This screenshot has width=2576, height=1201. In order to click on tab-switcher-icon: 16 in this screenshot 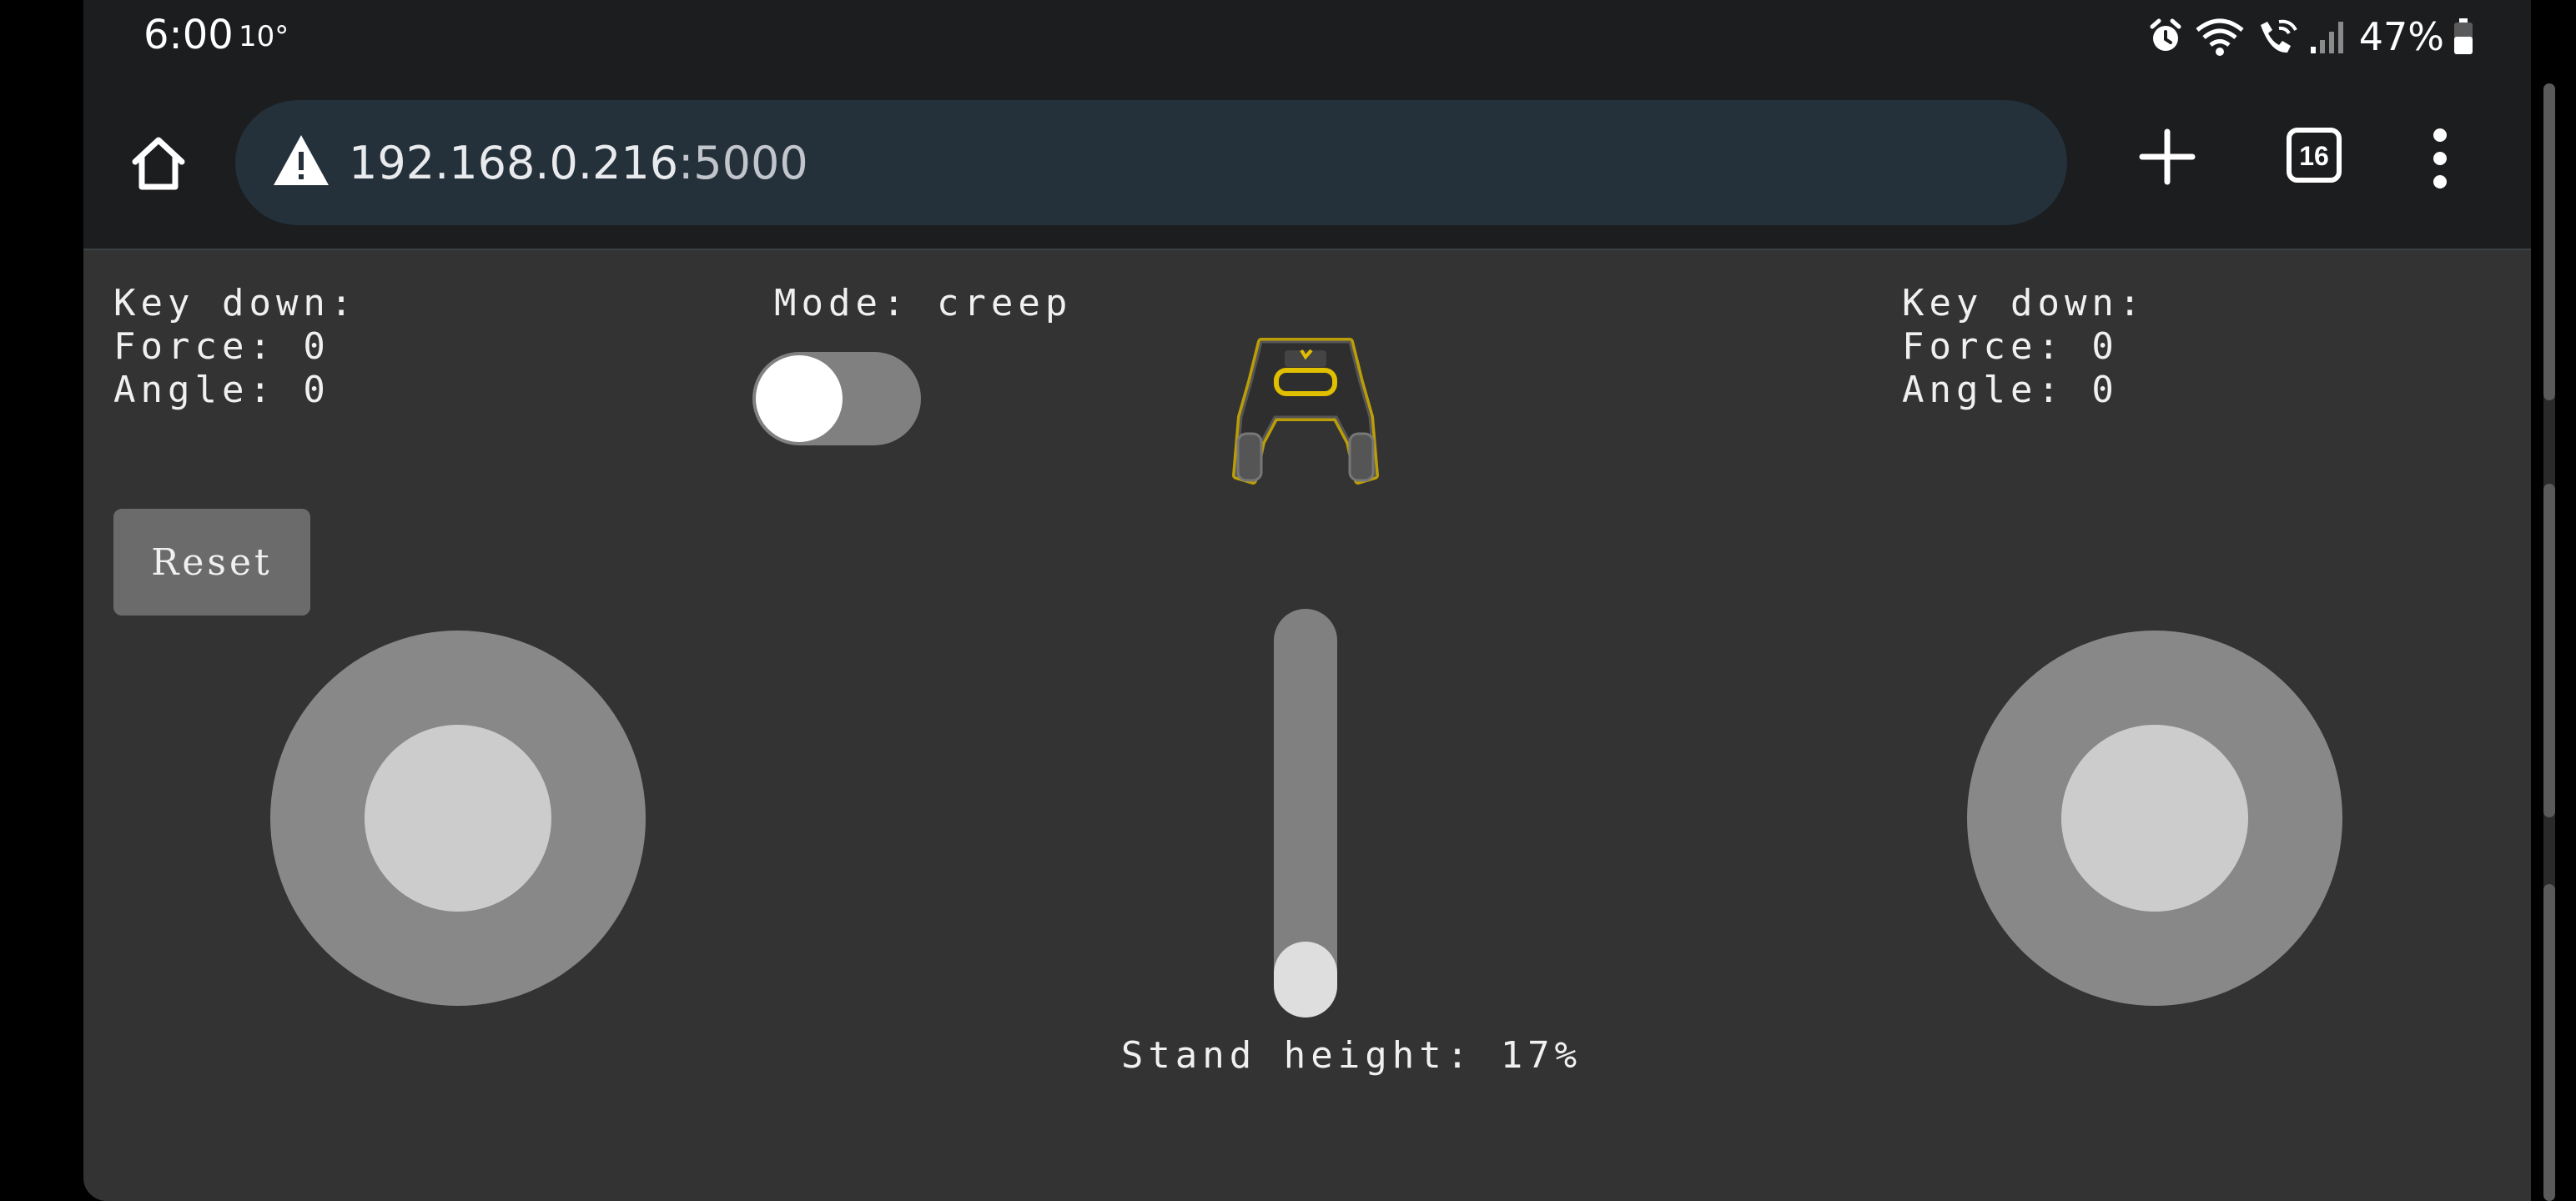, I will do `click(2314, 155)`.